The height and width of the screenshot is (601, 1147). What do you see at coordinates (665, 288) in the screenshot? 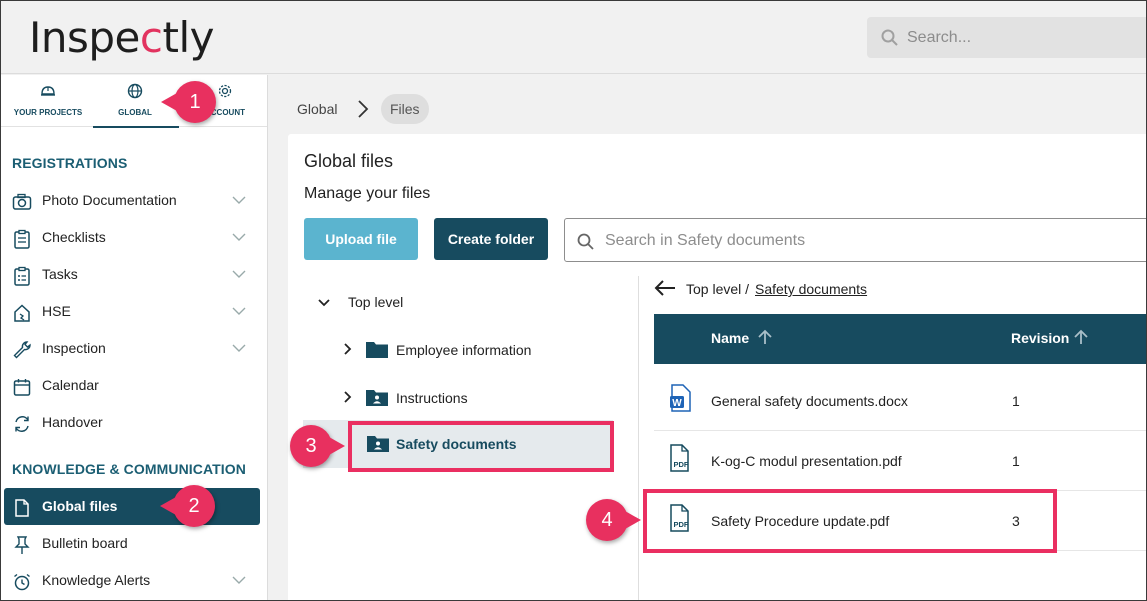
I see `arrow-left-icon` at bounding box center [665, 288].